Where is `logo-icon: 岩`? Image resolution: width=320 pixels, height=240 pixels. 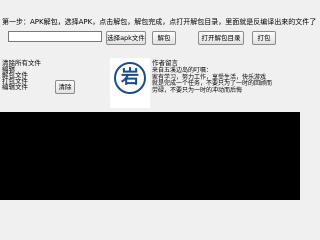 logo-icon: 岩 is located at coordinates (130, 78).